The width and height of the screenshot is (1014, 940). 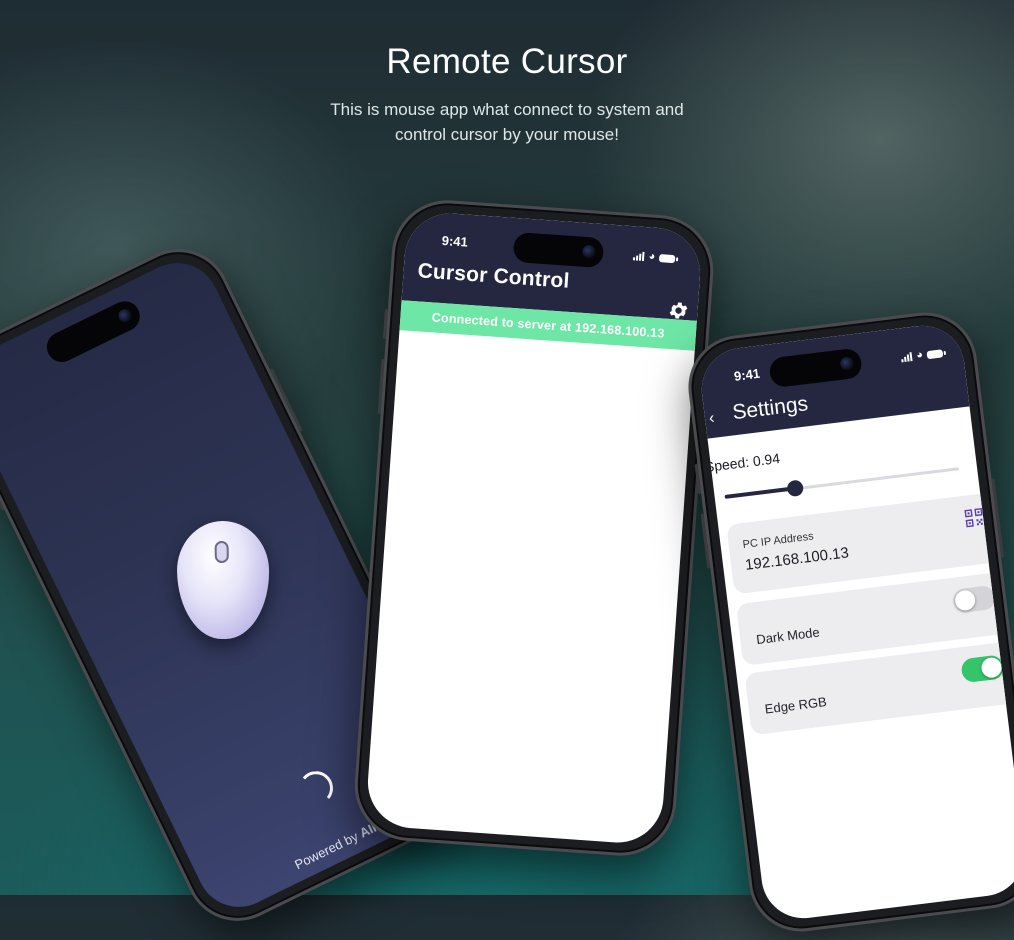 What do you see at coordinates (974, 517) in the screenshot?
I see `qr-scan-icon` at bounding box center [974, 517].